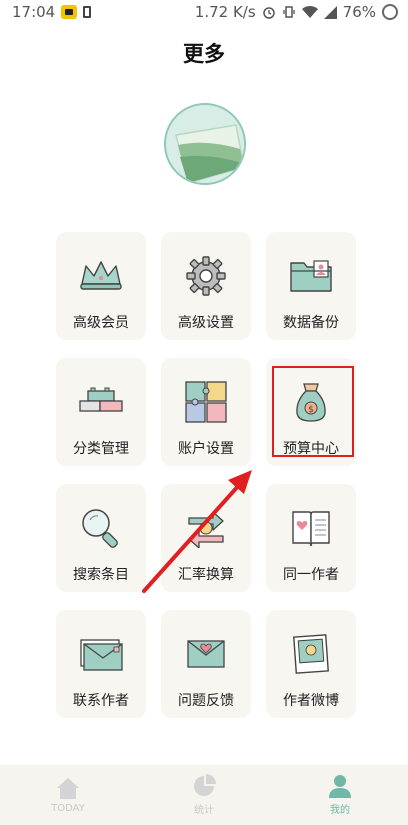  Describe the element at coordinates (313, 411) in the screenshot. I see `highlight-box` at that location.